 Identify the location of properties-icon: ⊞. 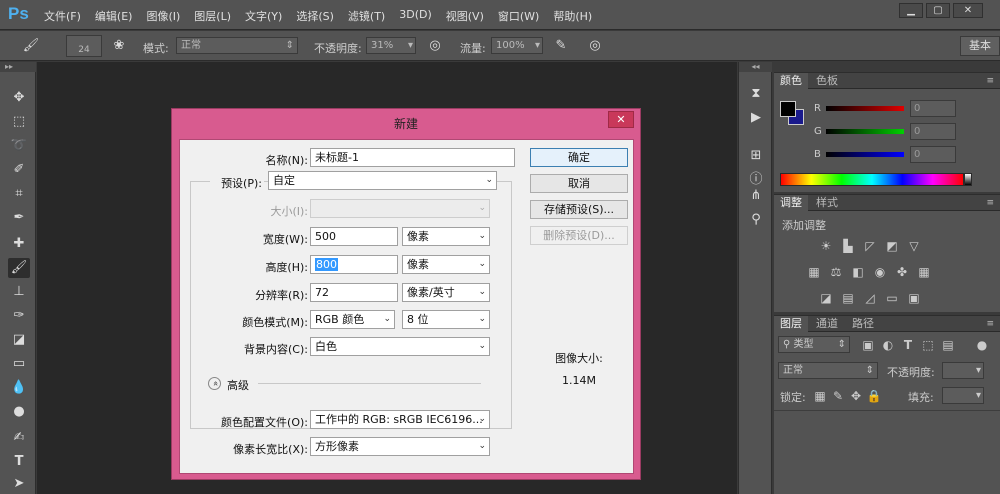
(756, 156).